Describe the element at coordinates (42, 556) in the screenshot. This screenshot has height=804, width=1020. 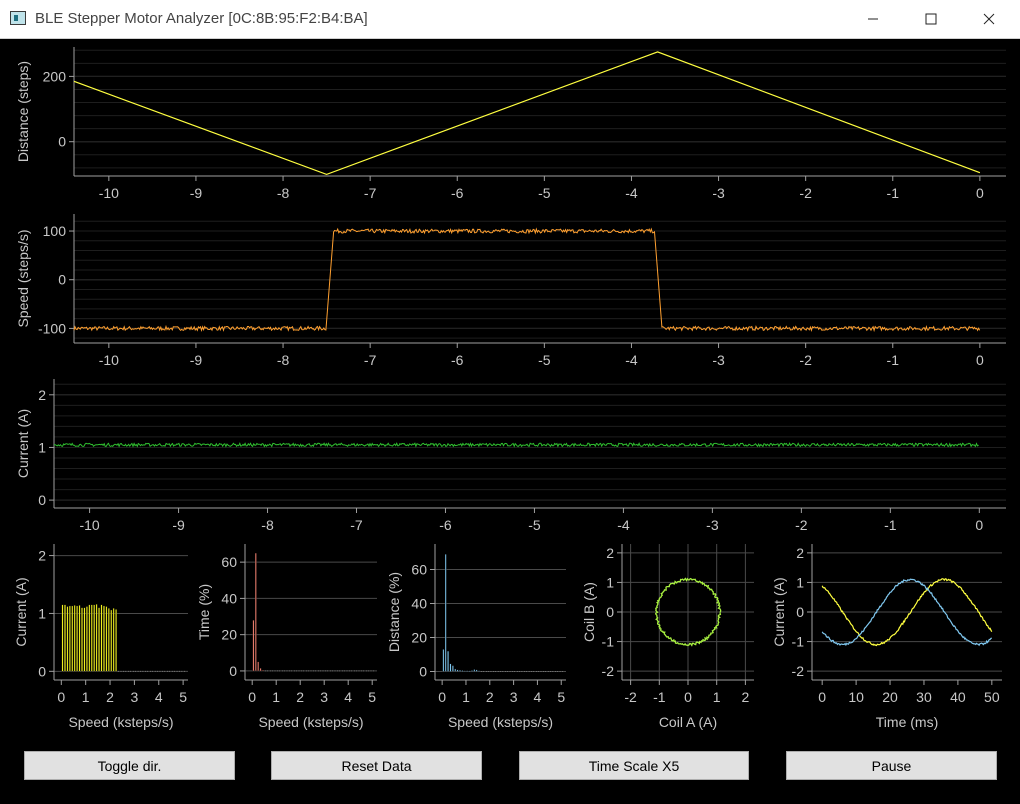
I see `hist-current-y-tick-label: 2` at that location.